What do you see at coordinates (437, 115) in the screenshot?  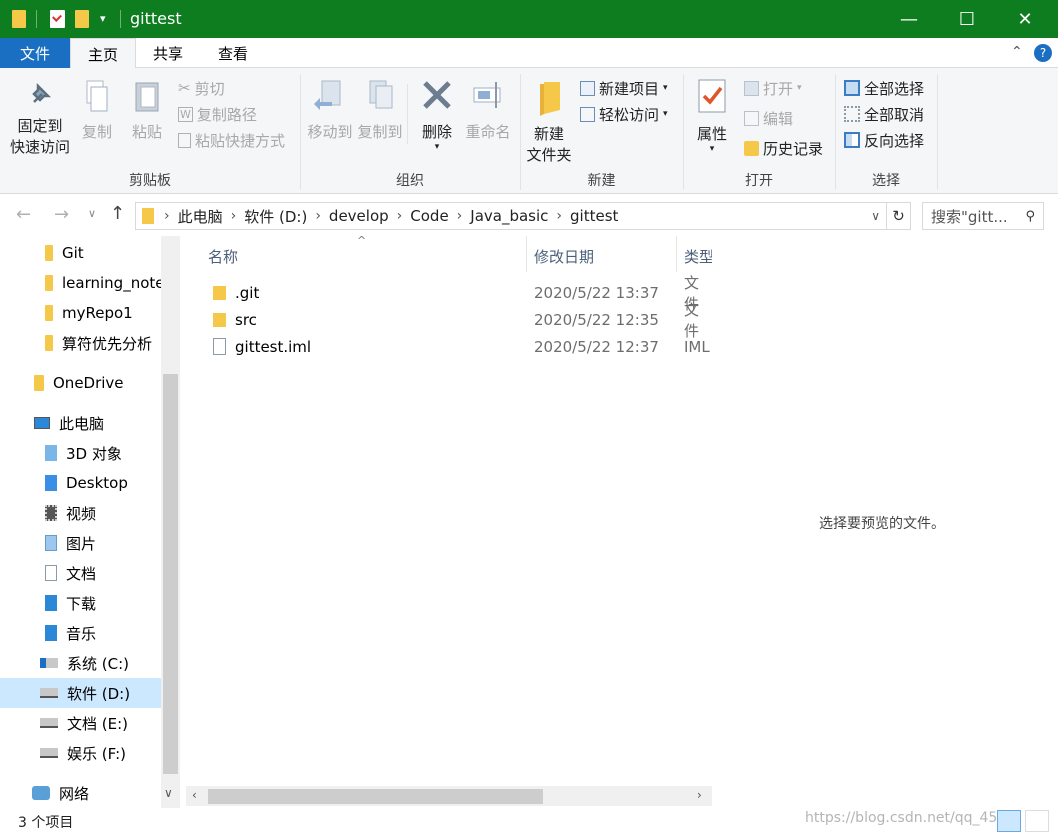 I see `delete-button: 删除 ▾` at bounding box center [437, 115].